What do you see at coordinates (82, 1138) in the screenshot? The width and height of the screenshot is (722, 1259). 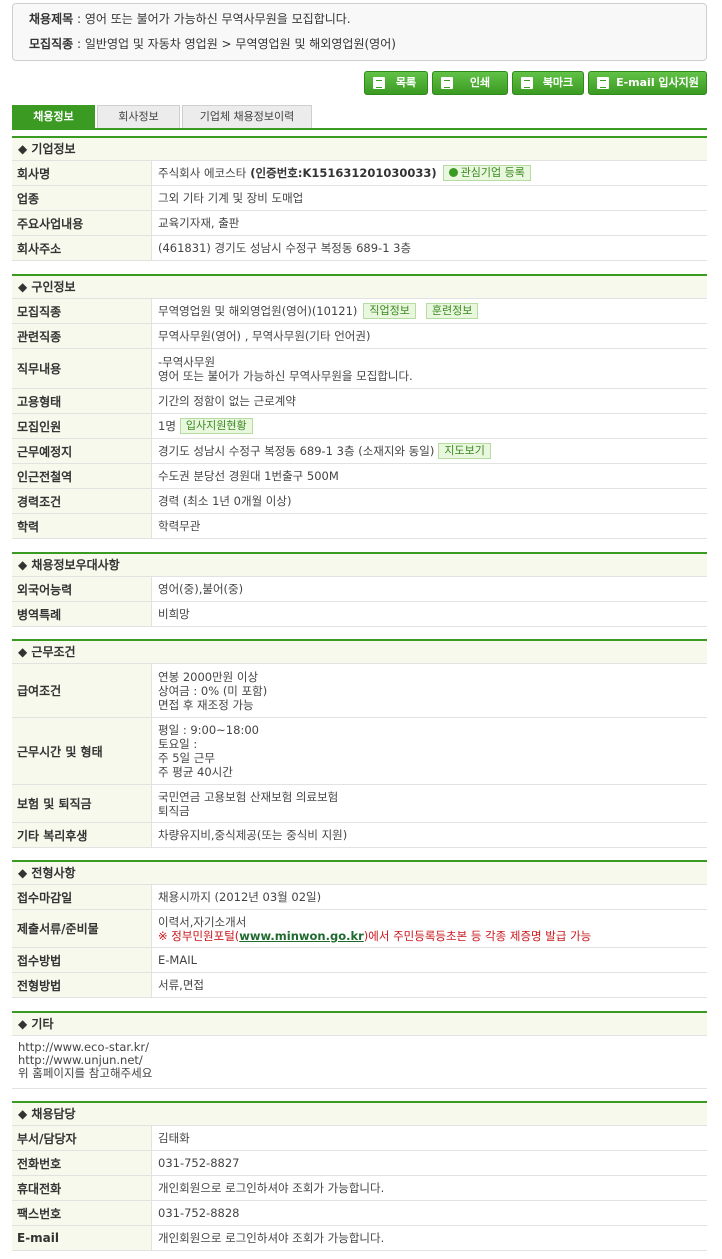 I see `contact-dept-label: 부서/담당자` at bounding box center [82, 1138].